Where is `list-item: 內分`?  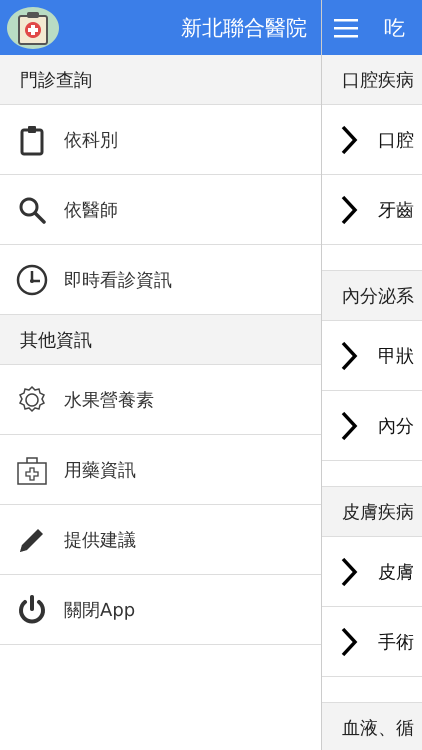 list-item: 內分 is located at coordinates (372, 426).